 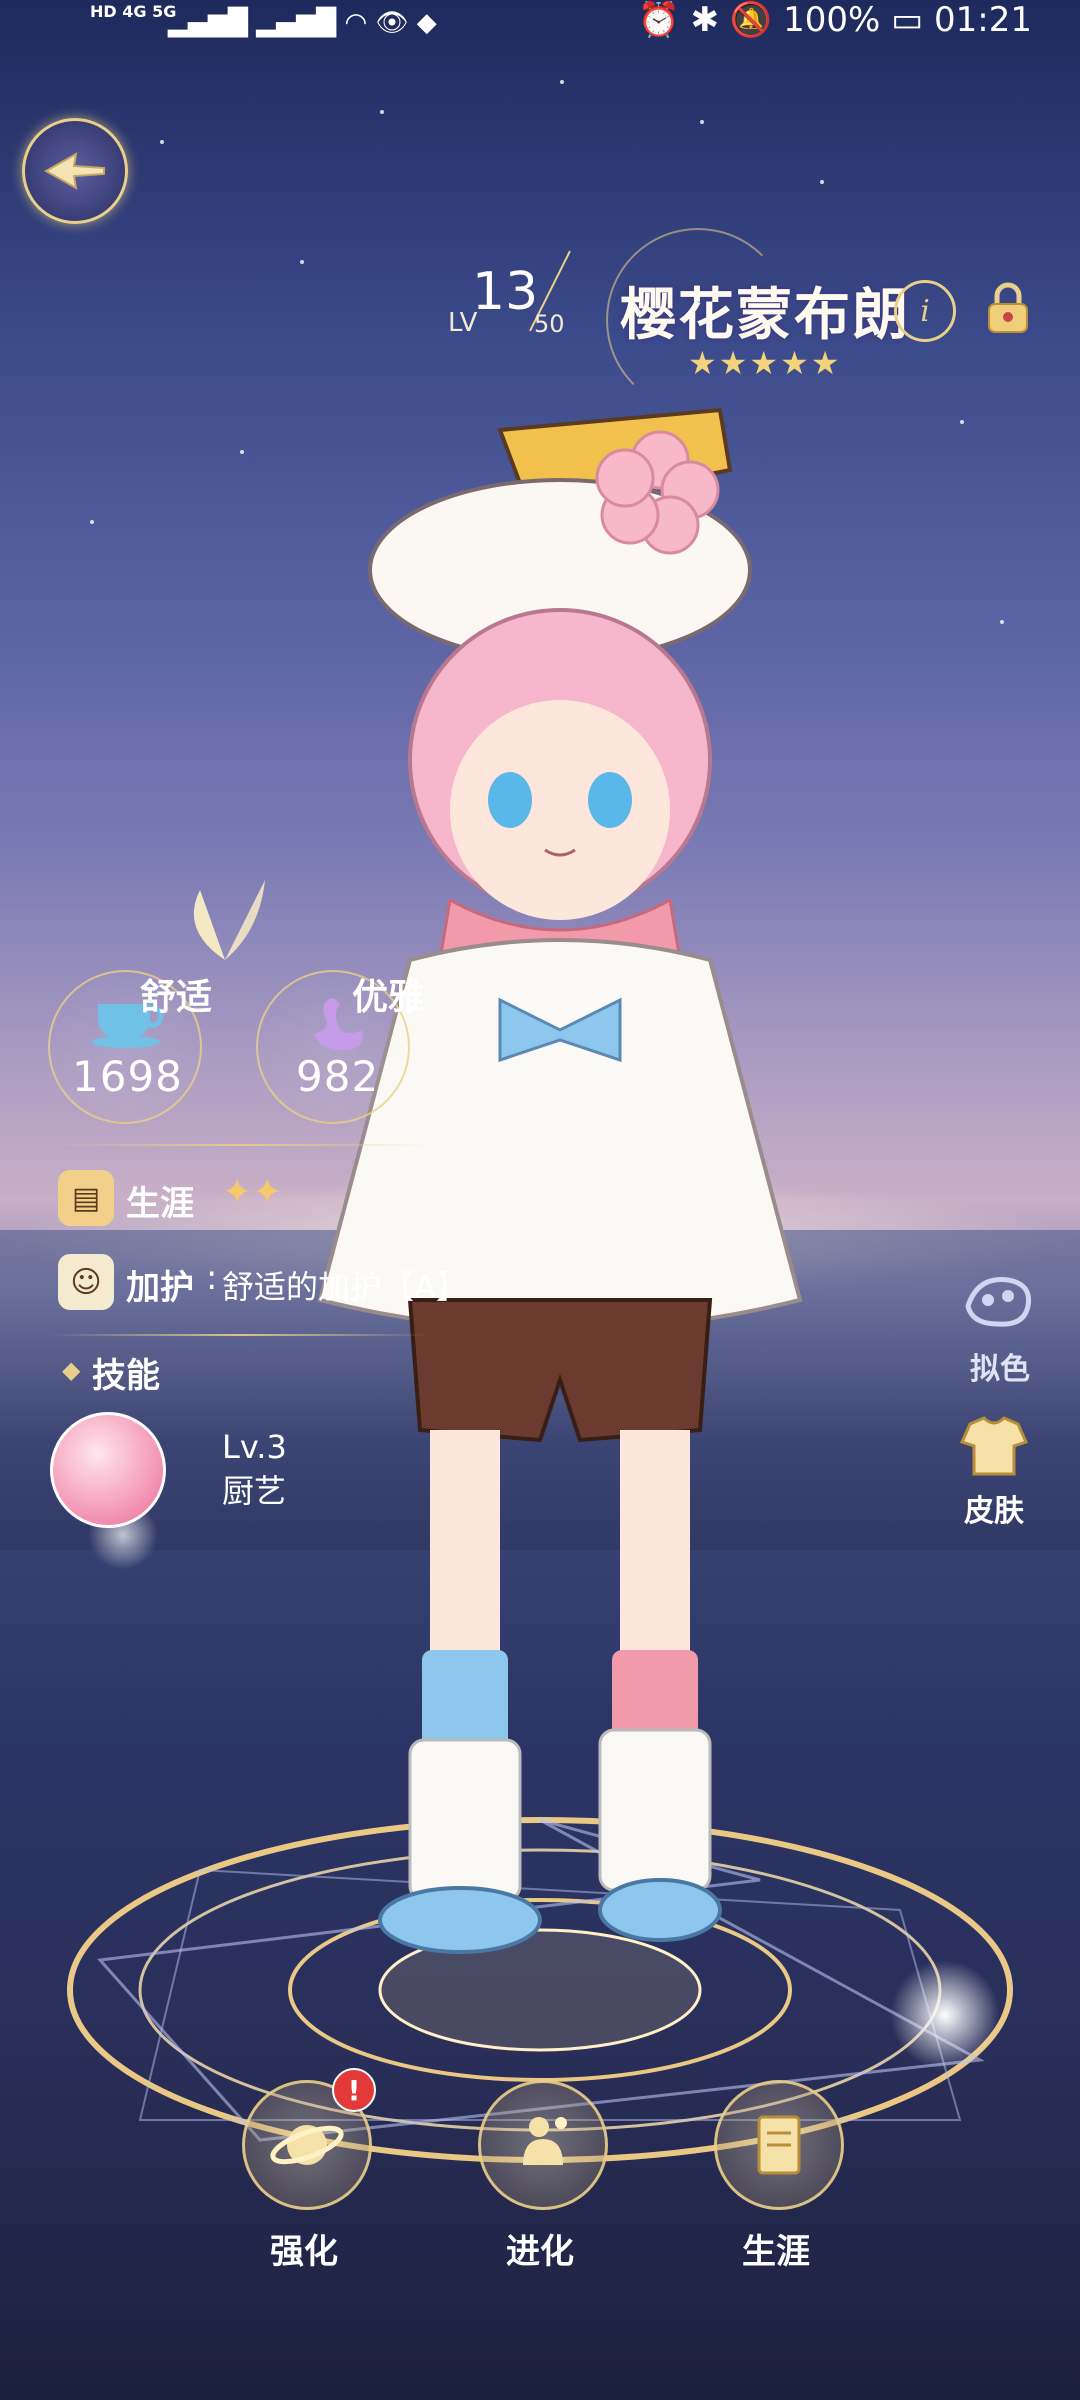 What do you see at coordinates (765, 315) in the screenshot?
I see `character-name: 樱花蒙布朗` at bounding box center [765, 315].